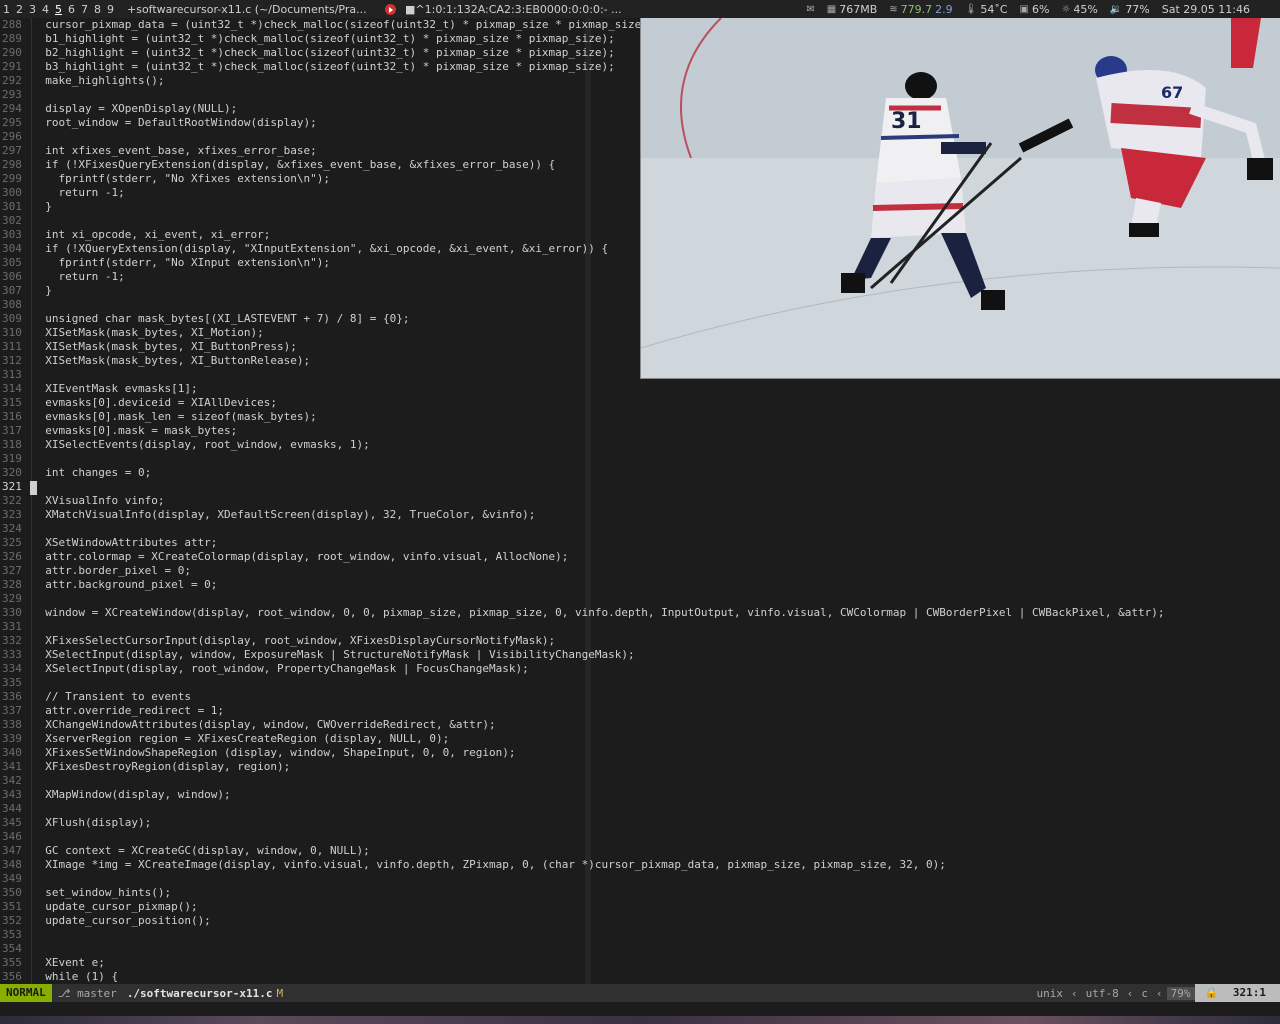 The height and width of the screenshot is (1024, 1280). Describe the element at coordinates (19, 9) in the screenshot. I see `workspace-2: 2` at that location.